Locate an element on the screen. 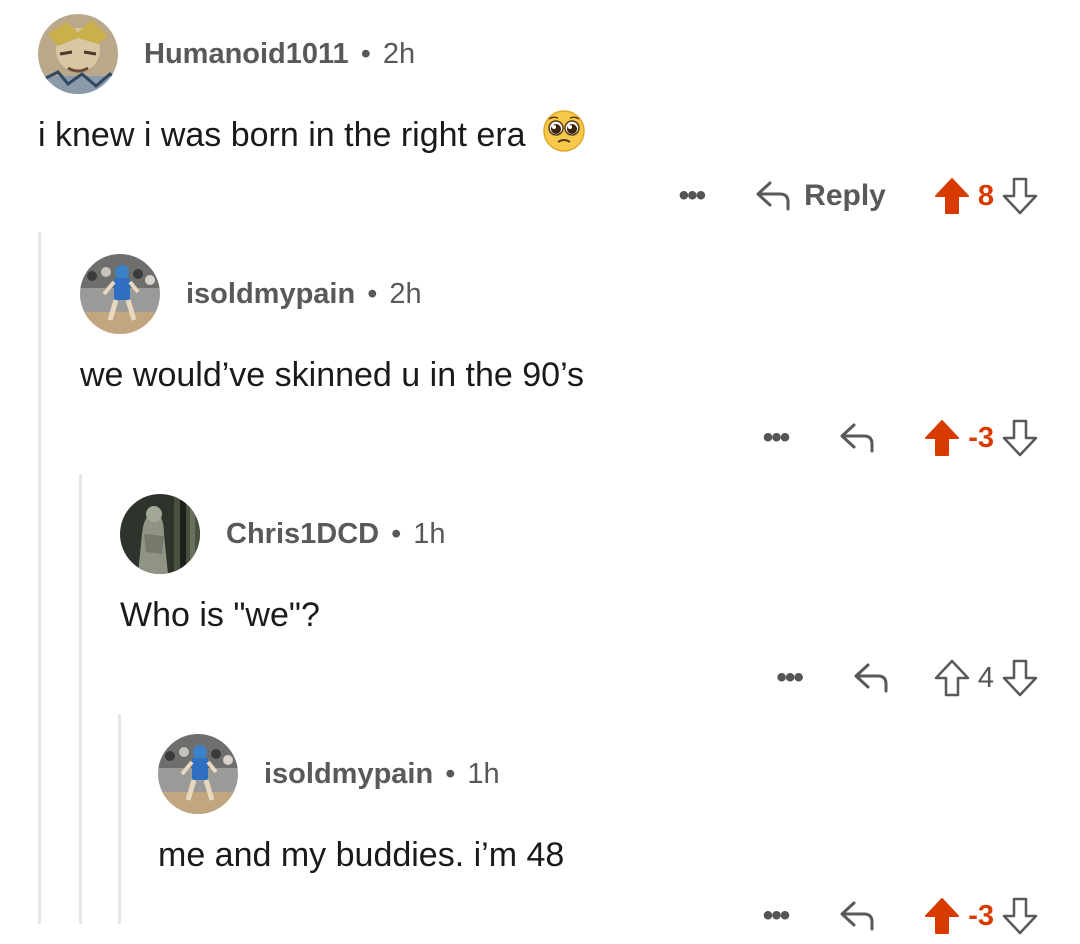 The height and width of the screenshot is (944, 1080). username: Humanoid1011 is located at coordinates (246, 54).